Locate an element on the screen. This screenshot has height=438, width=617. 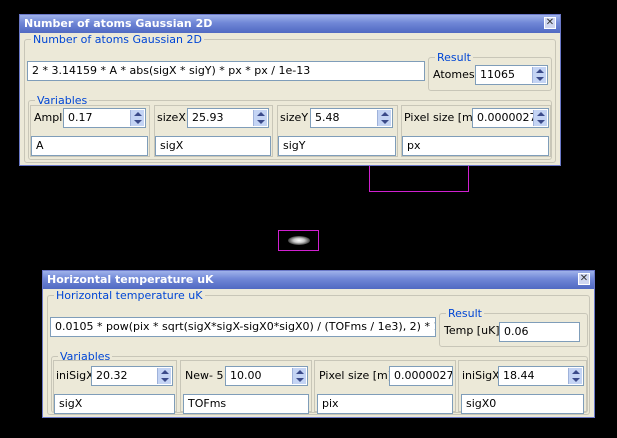
atoms-result-legend: Result is located at coordinates (454, 57).